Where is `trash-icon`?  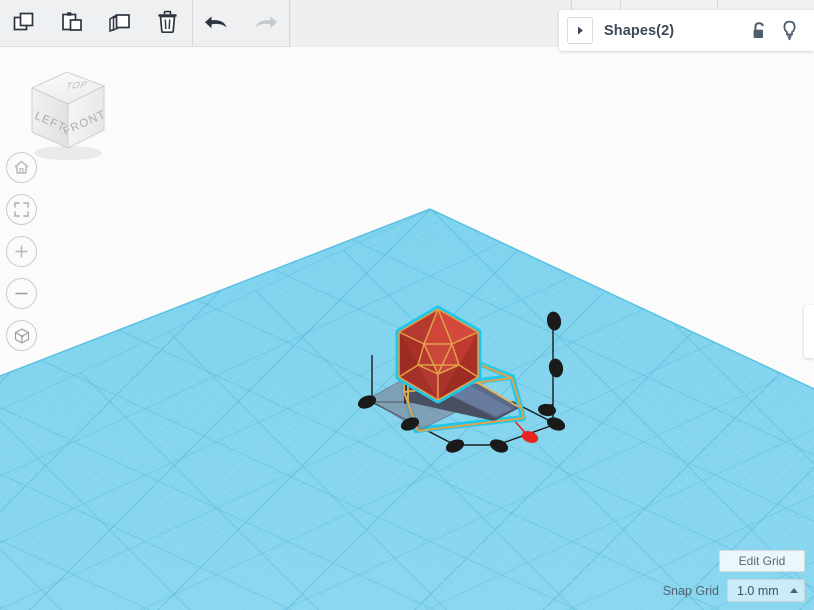
trash-icon is located at coordinates (167, 22).